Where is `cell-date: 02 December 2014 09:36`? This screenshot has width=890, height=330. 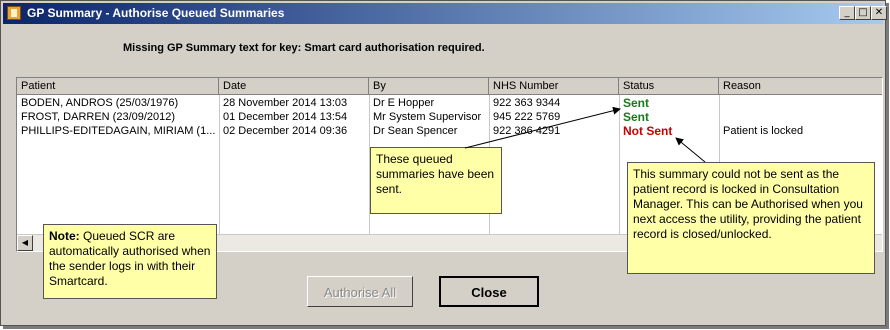
cell-date: 02 December 2014 09:36 is located at coordinates (294, 131).